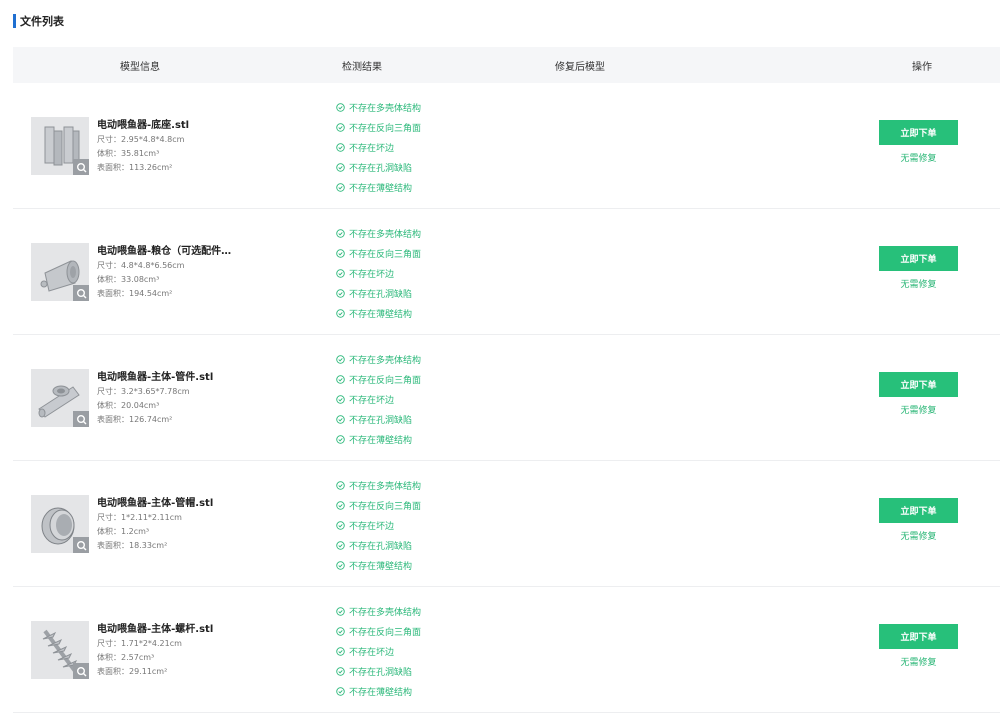 The image size is (1000, 713). Describe the element at coordinates (135, 167) in the screenshot. I see `model-surface-area: 表面积：113.26cm²` at that location.